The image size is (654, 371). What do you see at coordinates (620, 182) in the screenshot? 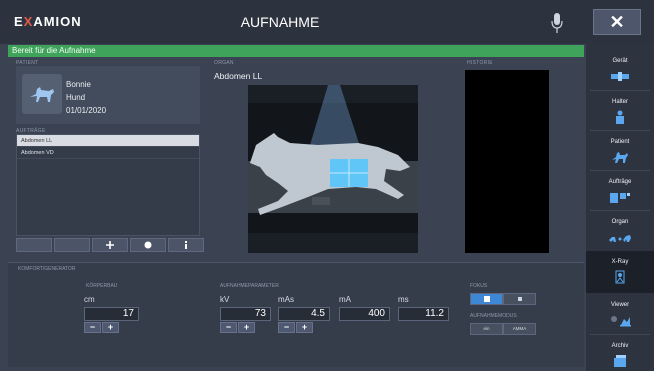
I see `sidebar-item-label: Aufträge` at bounding box center [620, 182].